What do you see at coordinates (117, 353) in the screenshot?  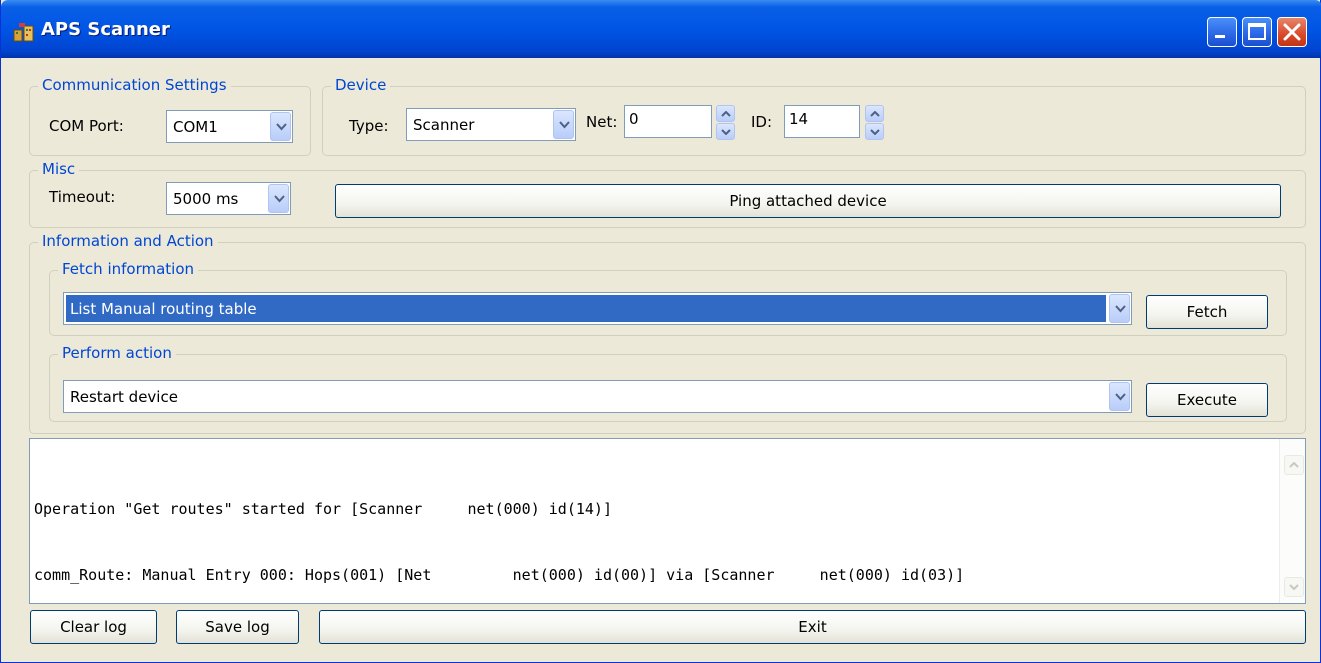 I see `perform-action-legend: Perform action` at bounding box center [117, 353].